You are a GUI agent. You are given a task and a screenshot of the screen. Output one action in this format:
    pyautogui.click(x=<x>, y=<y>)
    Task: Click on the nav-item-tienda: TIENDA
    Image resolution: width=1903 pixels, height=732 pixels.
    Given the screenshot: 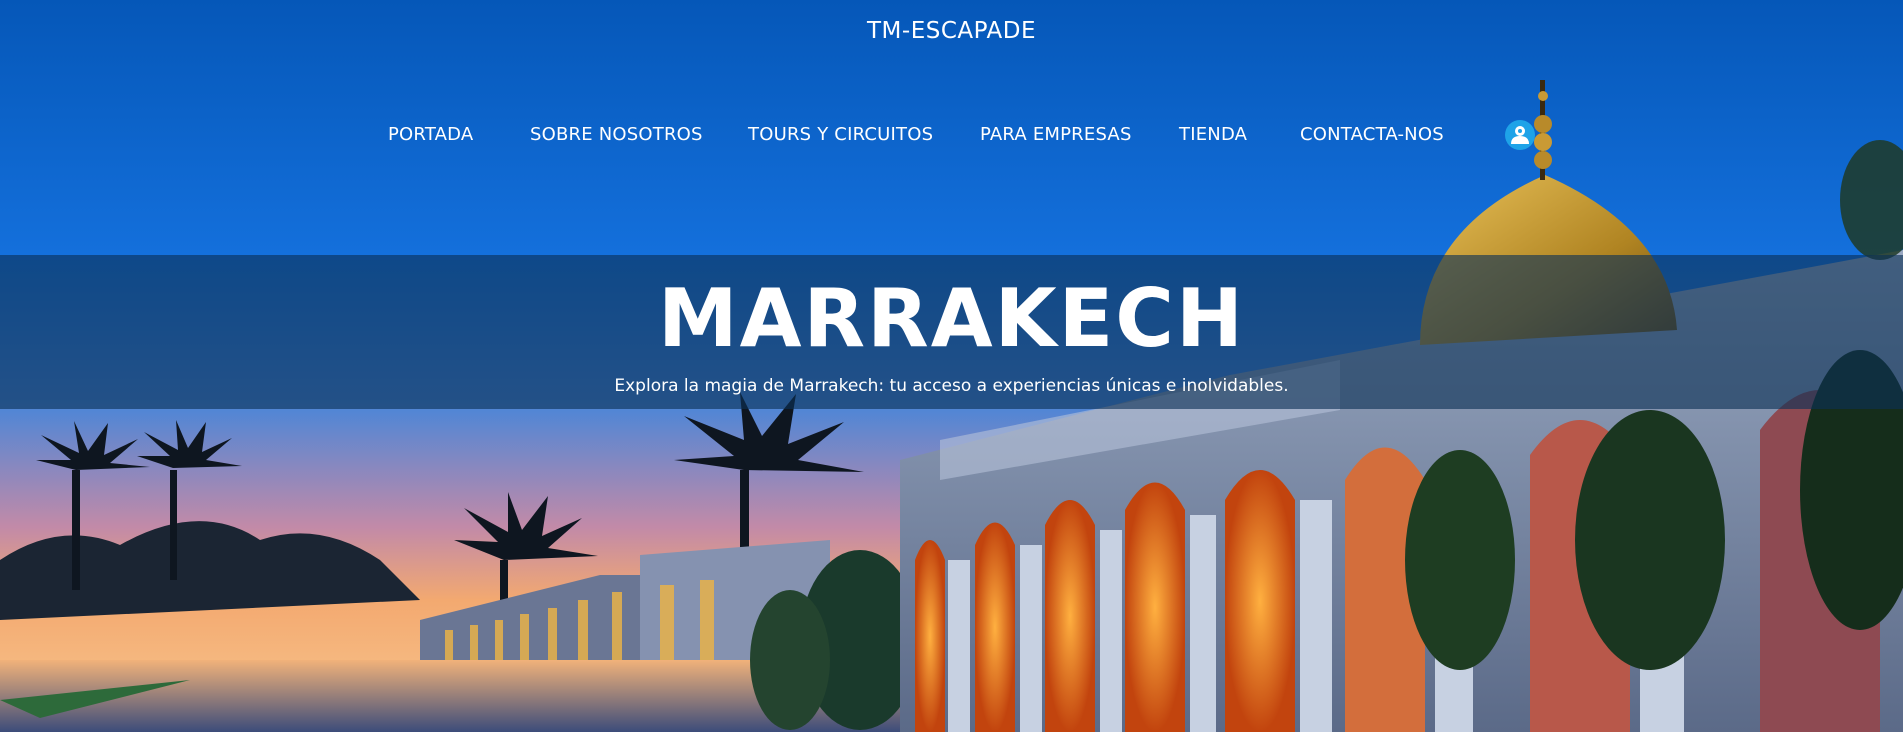 What is the action you would take?
    pyautogui.click(x=1213, y=134)
    